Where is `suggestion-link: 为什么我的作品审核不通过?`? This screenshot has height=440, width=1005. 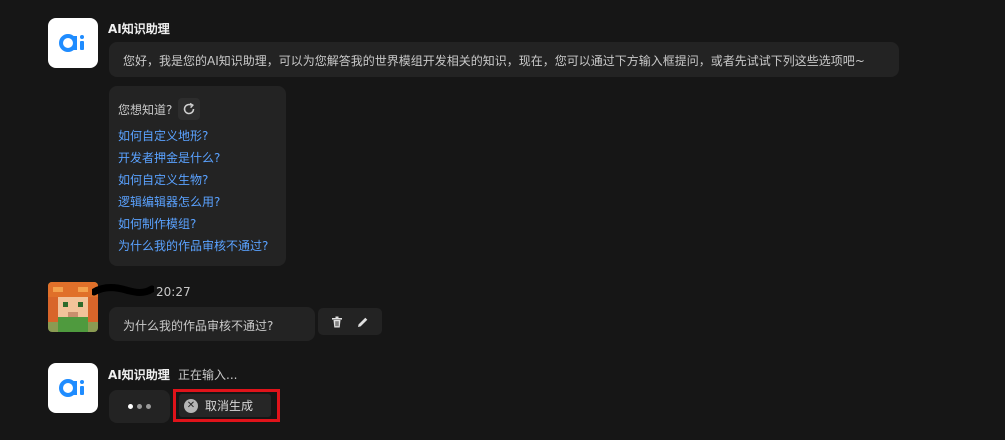 suggestion-link: 为什么我的作品审核不通过? is located at coordinates (202, 246).